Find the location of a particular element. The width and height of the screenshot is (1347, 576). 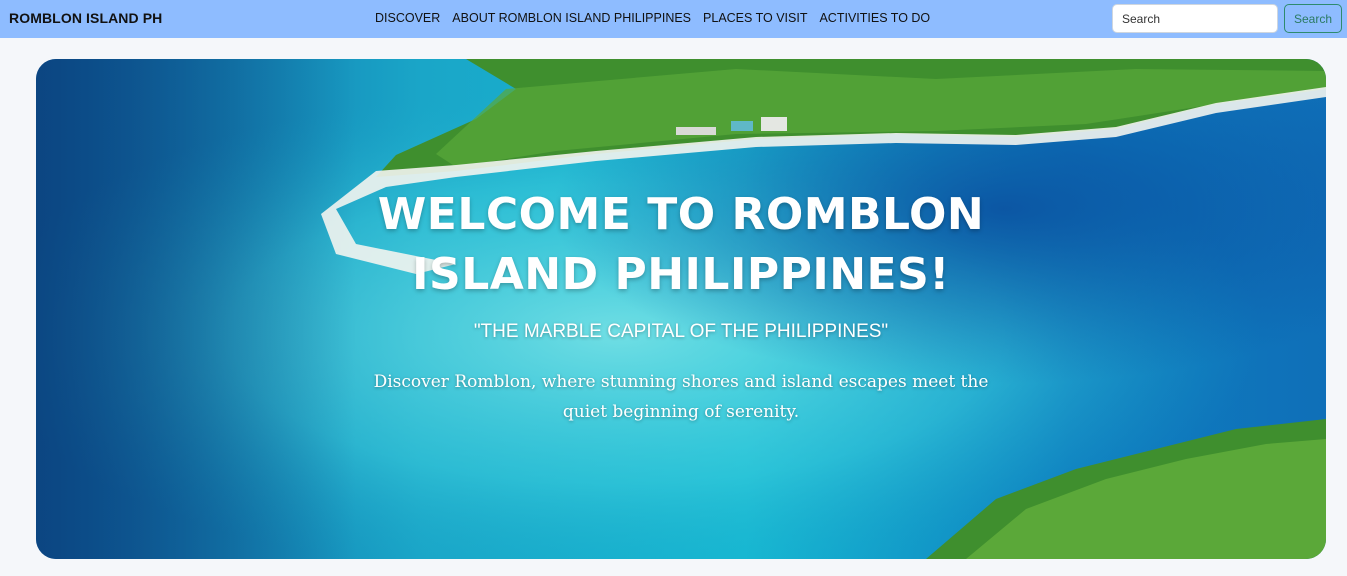

hero-subtitle: "THE MARBLE CAPITAL OF THE PHILIPPINES" is located at coordinates (681, 331).